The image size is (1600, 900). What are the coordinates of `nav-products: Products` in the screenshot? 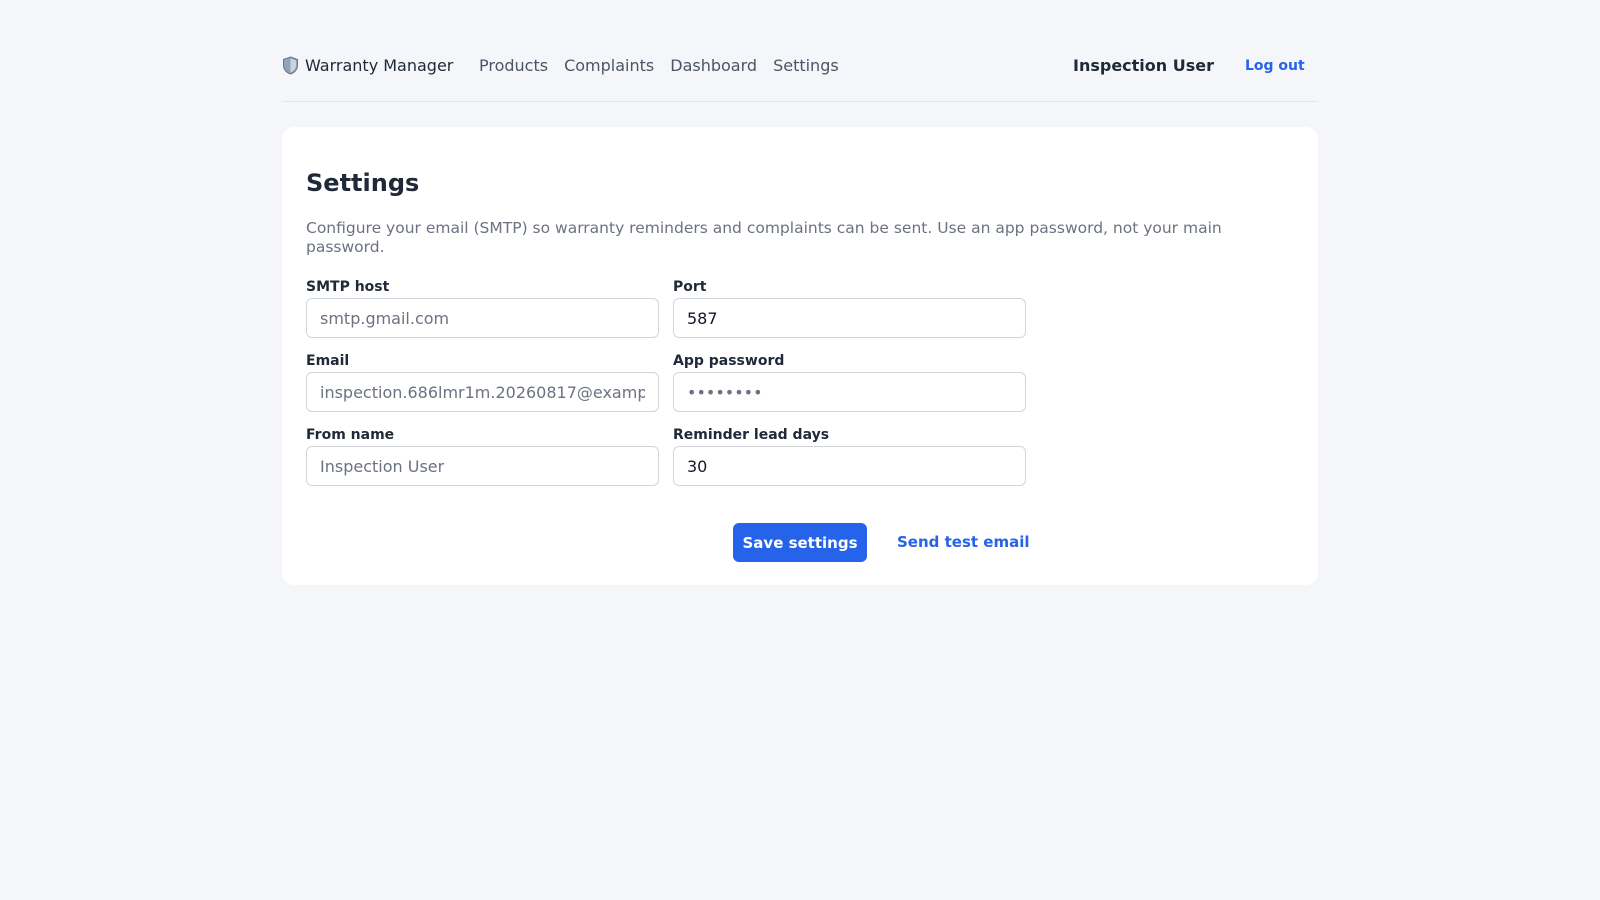 It's located at (513, 65).